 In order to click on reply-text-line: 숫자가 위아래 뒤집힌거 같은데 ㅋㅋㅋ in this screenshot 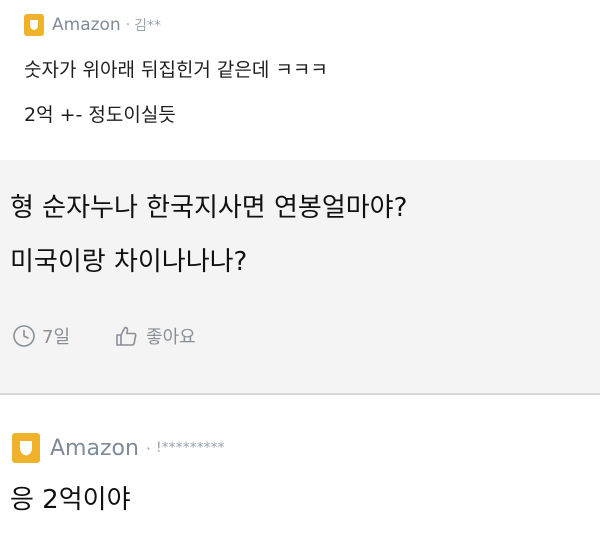, I will do `click(176, 70)`.